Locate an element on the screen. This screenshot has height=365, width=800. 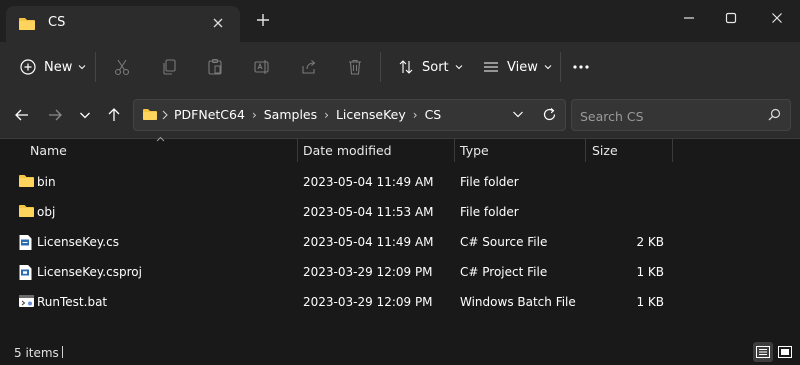
close-tab-icon is located at coordinates (218, 23).